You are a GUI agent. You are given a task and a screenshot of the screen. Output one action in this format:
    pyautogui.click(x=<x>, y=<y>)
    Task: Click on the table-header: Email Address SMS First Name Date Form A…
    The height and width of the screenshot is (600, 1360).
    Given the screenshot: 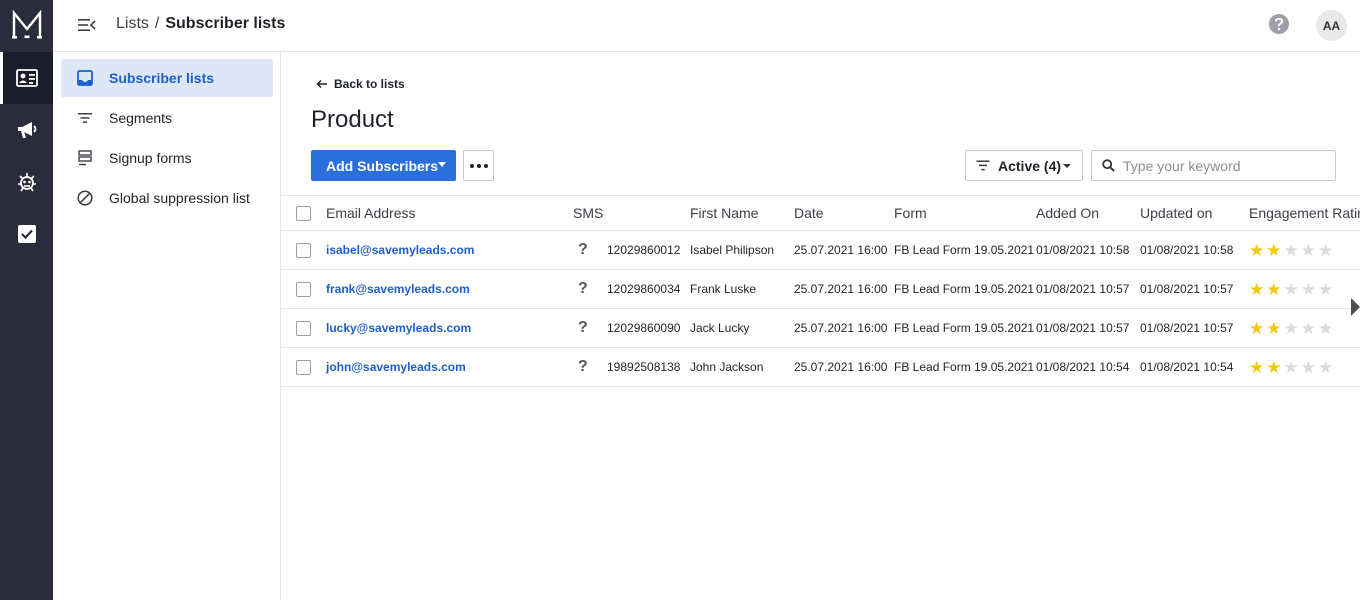 What is the action you would take?
    pyautogui.click(x=820, y=213)
    